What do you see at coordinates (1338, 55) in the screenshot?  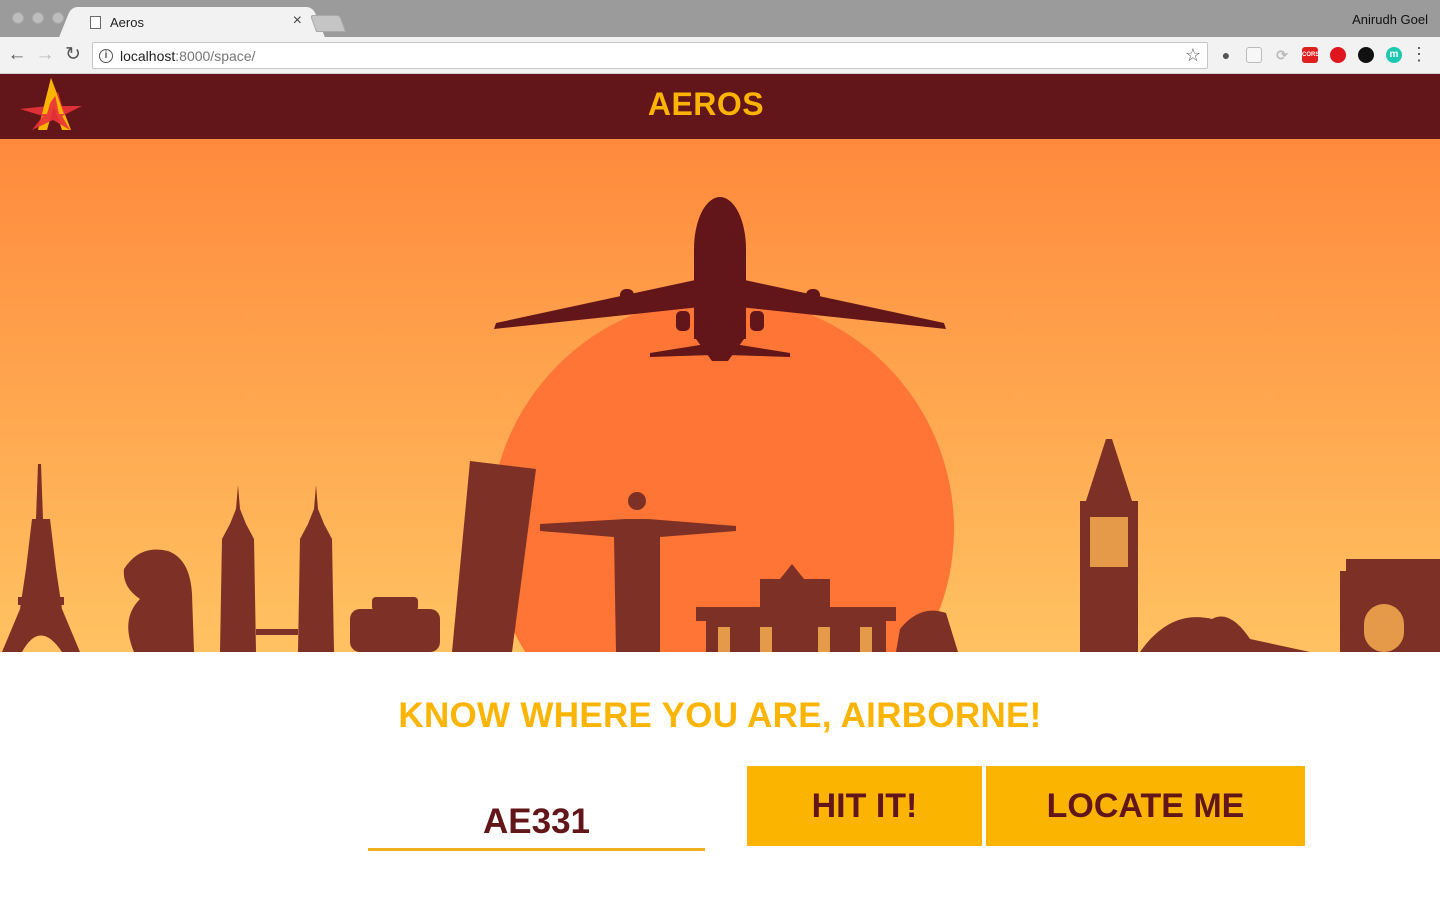 I see `opera-icon` at bounding box center [1338, 55].